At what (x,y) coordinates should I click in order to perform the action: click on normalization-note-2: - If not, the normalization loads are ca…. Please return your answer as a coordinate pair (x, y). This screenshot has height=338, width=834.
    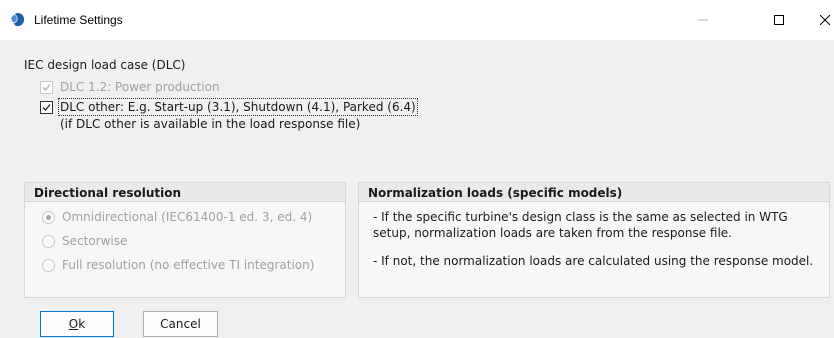
    Looking at the image, I should click on (593, 261).